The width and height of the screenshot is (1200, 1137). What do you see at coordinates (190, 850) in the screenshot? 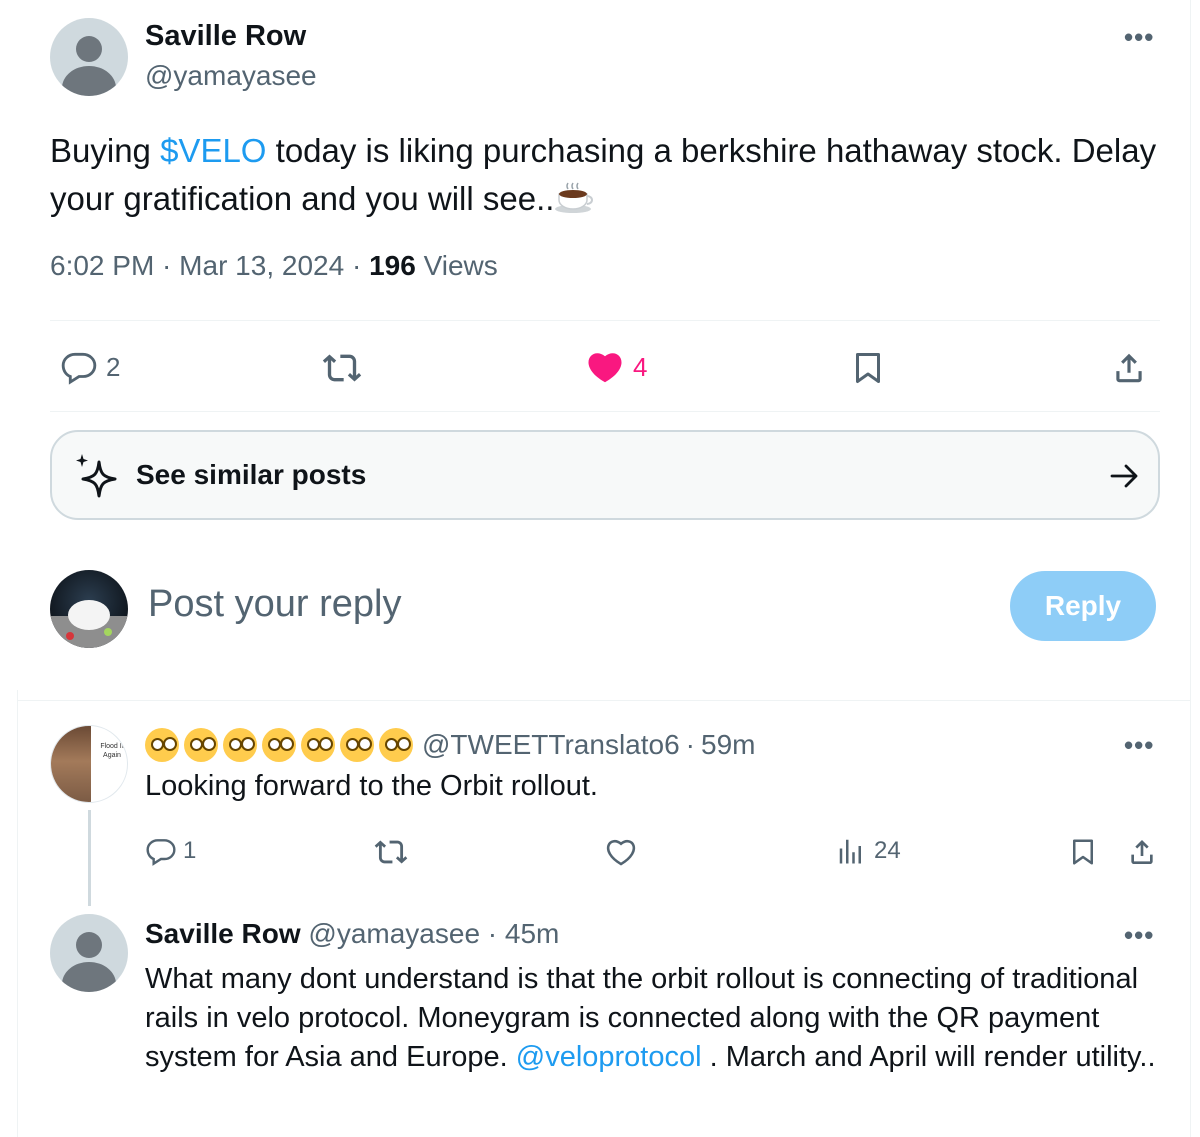
I see `reply-count: 1` at bounding box center [190, 850].